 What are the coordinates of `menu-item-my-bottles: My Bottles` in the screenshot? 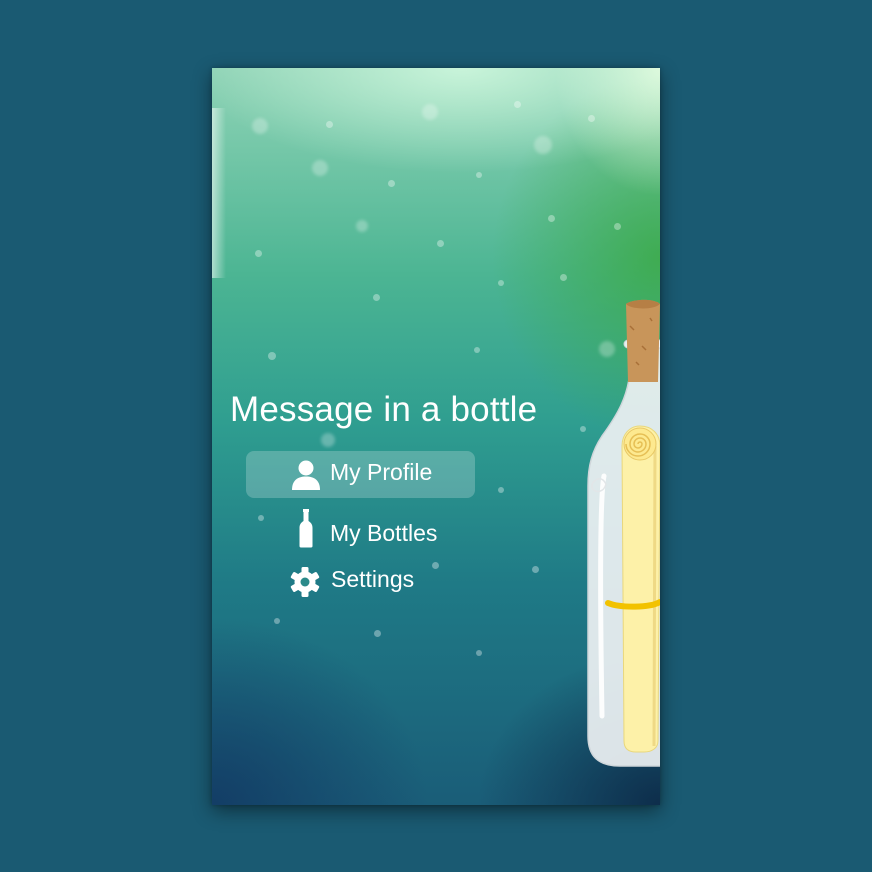 It's located at (360, 532).